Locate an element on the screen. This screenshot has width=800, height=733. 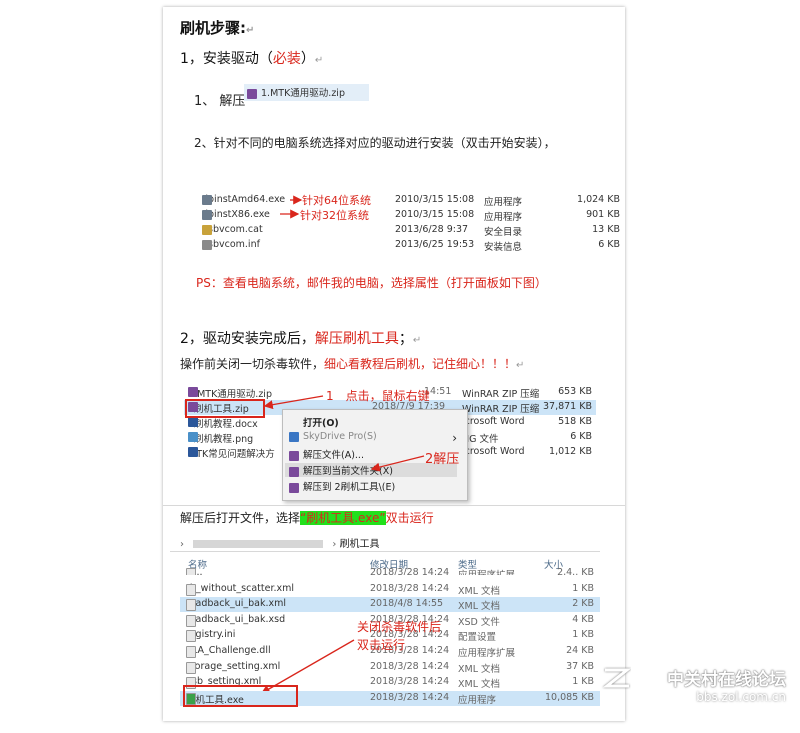
driver-file-date: 2013/6/25 19:53 is located at coordinates (435, 244).